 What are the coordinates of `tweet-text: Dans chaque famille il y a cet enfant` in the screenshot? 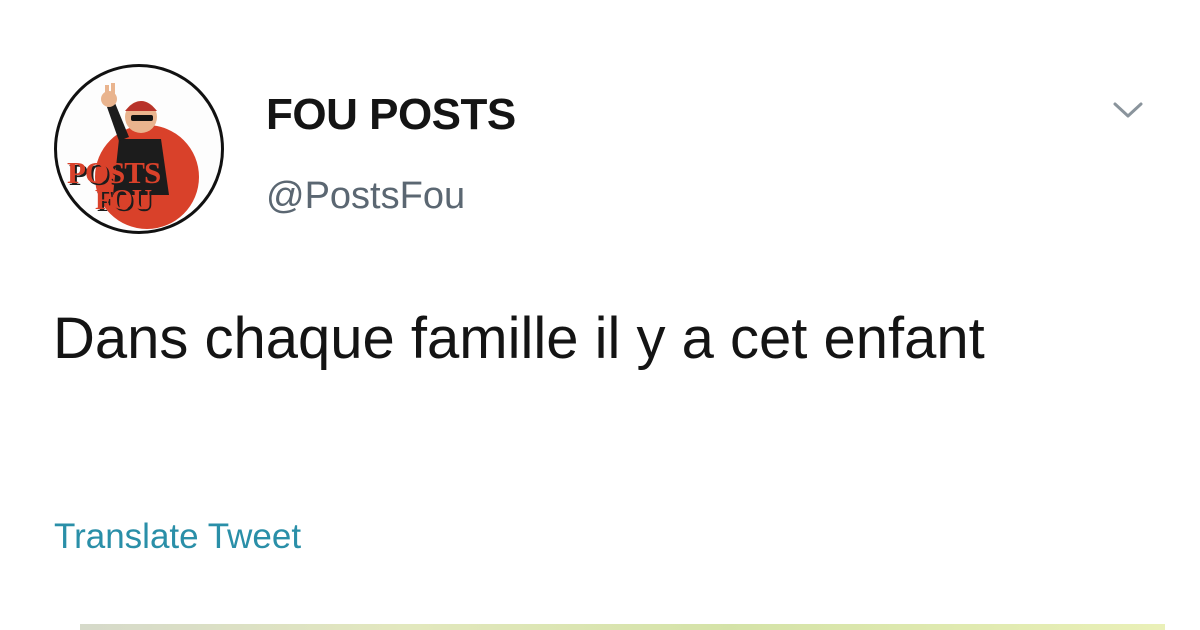 It's located at (519, 338).